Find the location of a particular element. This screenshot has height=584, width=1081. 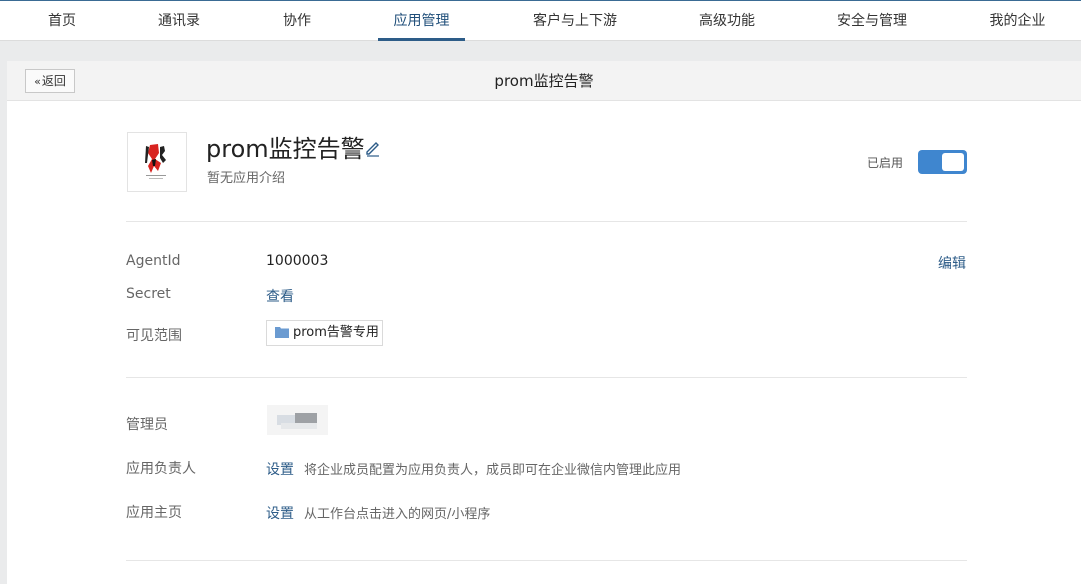

nav-customers-partners: 客户与上下游 is located at coordinates (575, 21).